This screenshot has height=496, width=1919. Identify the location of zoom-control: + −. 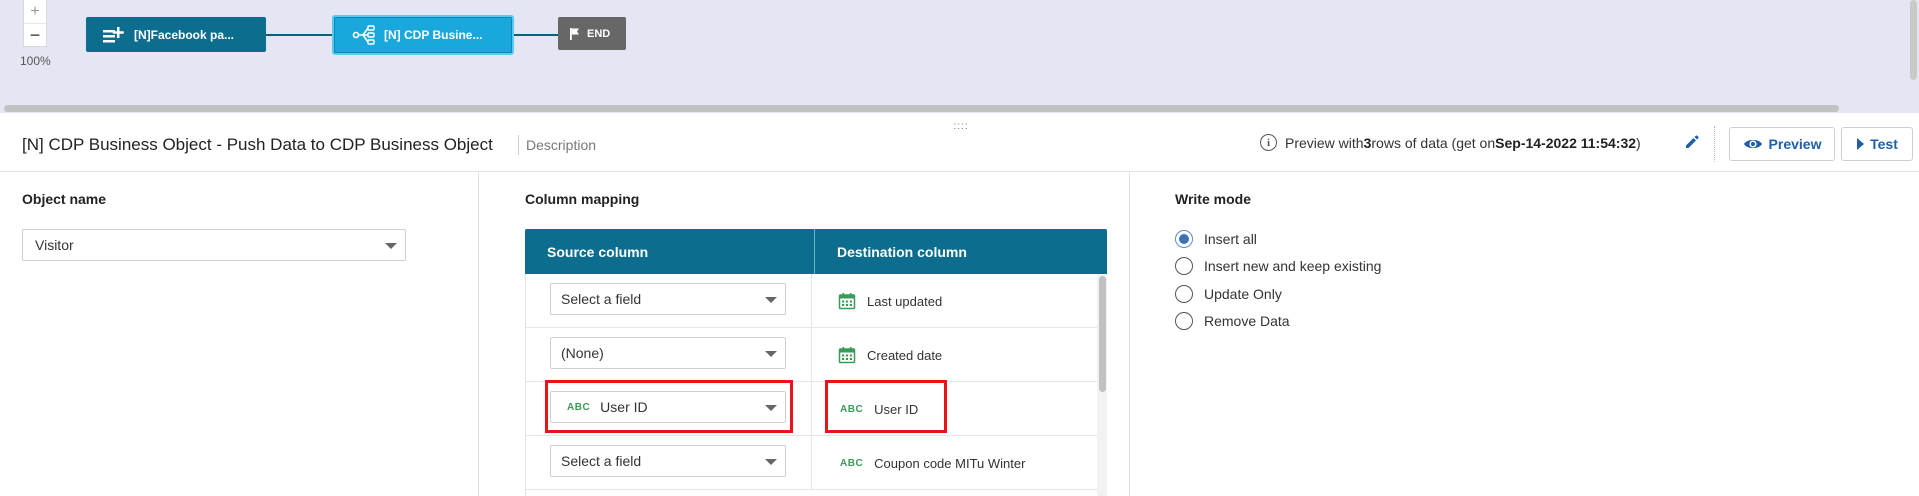
(35, 23).